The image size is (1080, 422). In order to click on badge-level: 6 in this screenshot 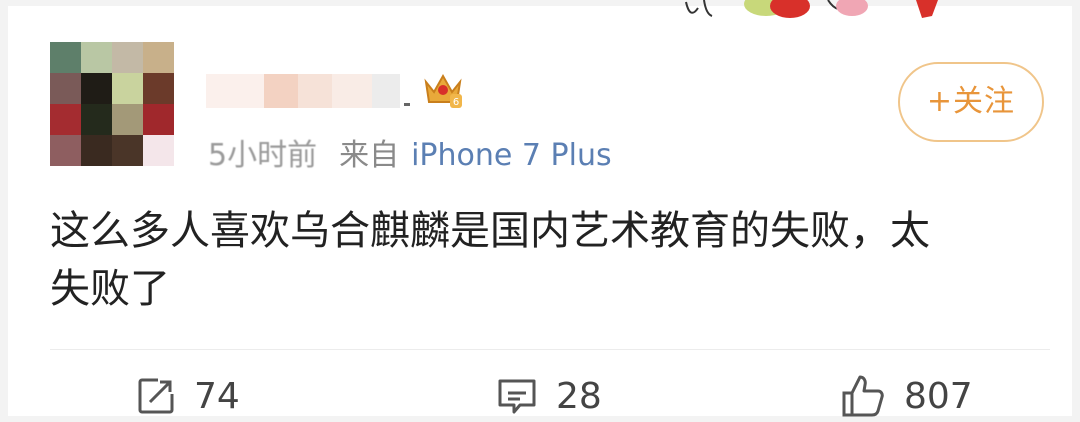, I will do `click(456, 102)`.